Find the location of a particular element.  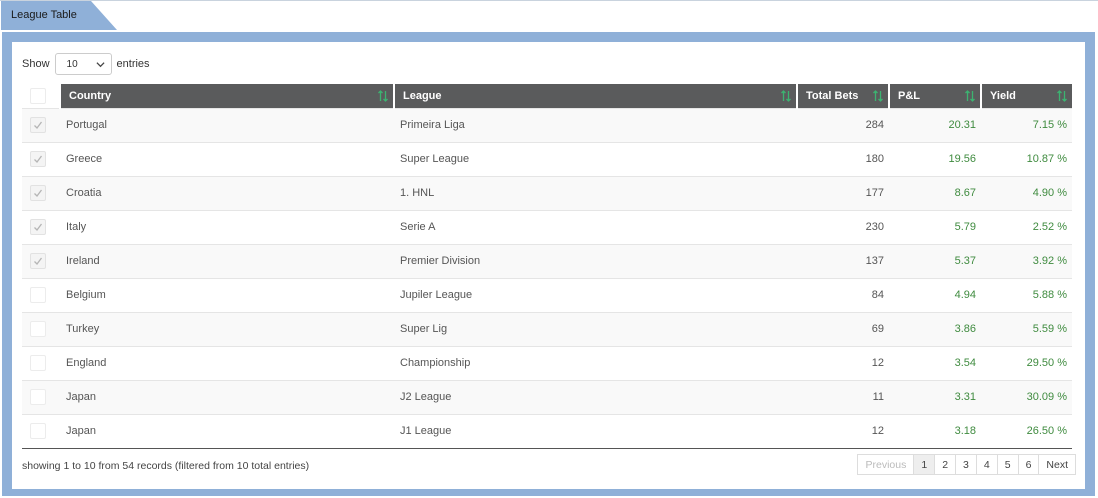

col-yield: Yield is located at coordinates (1026, 96).